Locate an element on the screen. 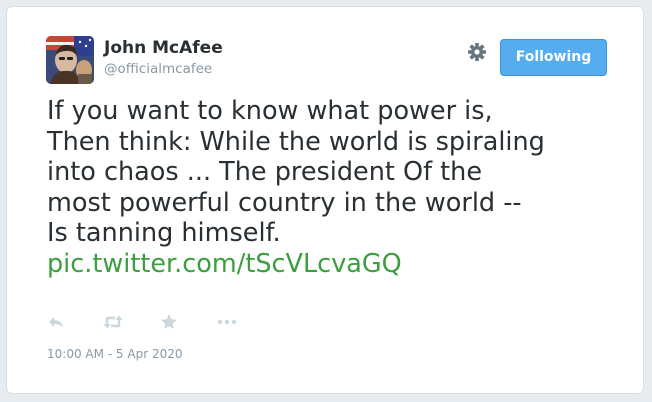 The width and height of the screenshot is (652, 402). retweet-icon is located at coordinates (114, 322).